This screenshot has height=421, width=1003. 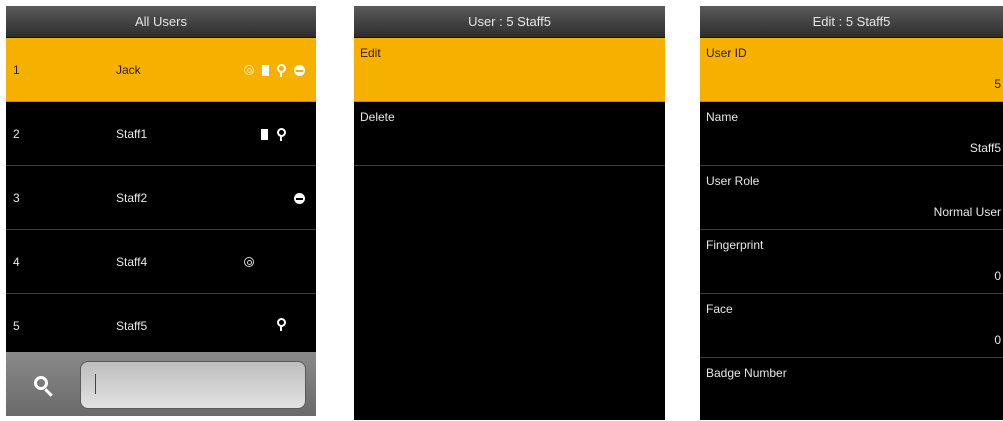 I want to click on field-name: Name Staff5, so click(x=851, y=134).